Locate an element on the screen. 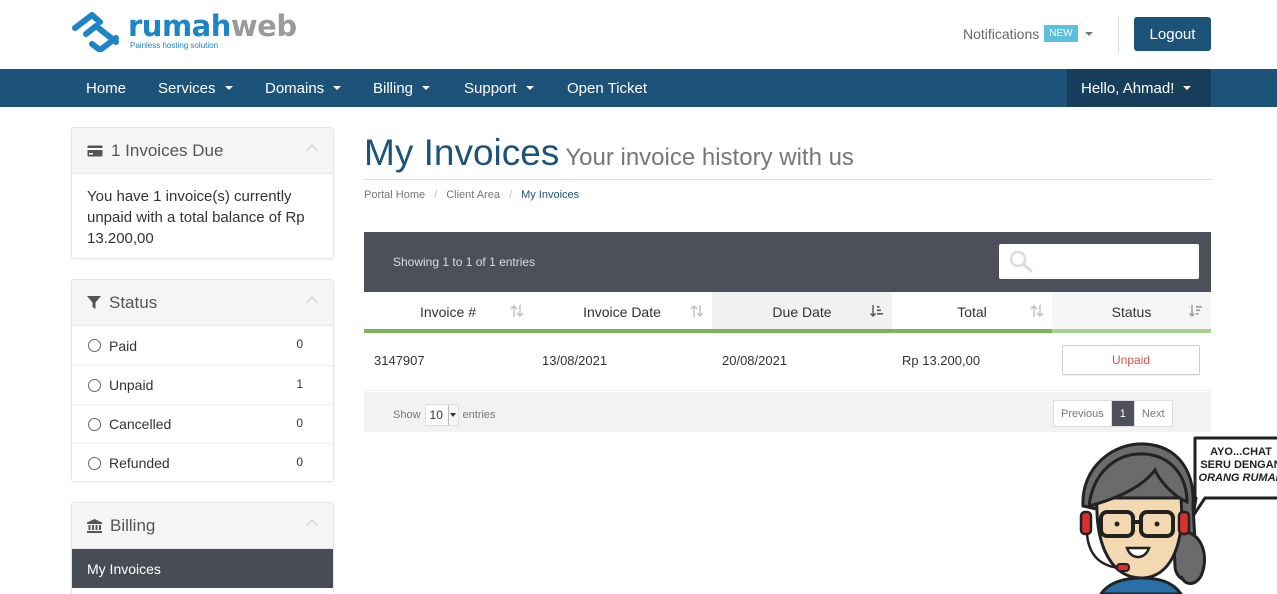 Image resolution: width=1277 pixels, height=594 pixels. status-filter-unpaid: Unpaid 1 is located at coordinates (202, 384).